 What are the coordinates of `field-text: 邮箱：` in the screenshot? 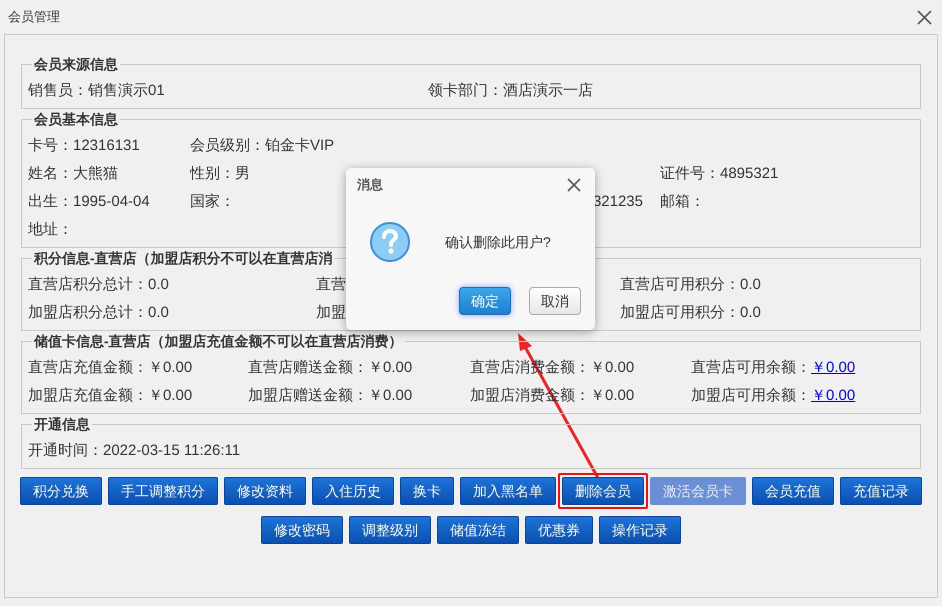 It's located at (682, 201).